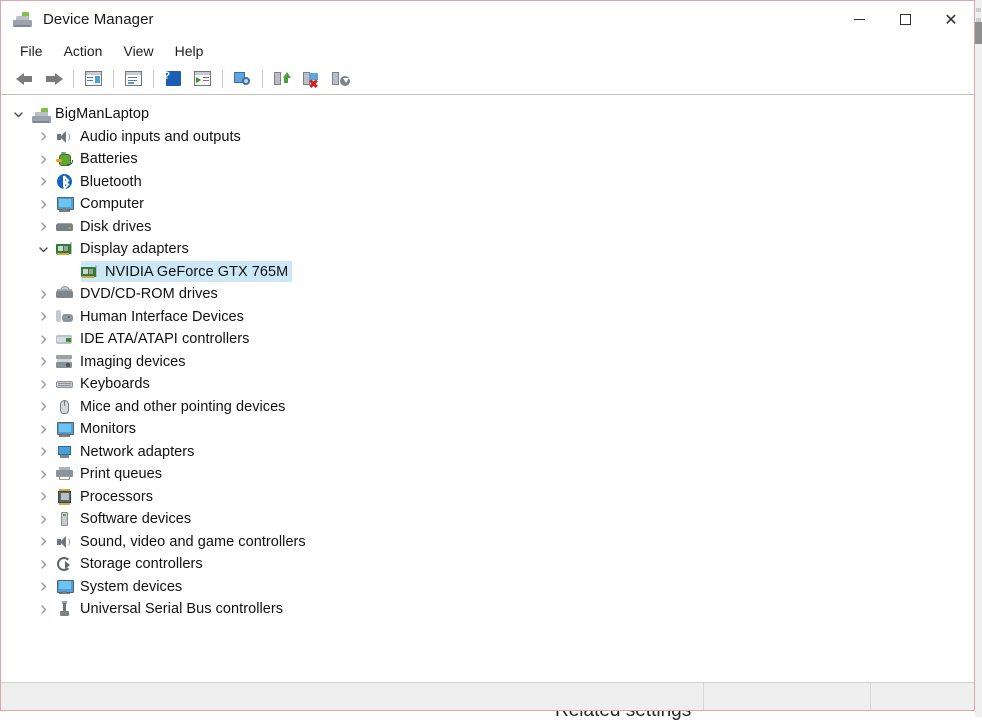 This screenshot has width=982, height=722. I want to click on back-arrow-icon, so click(25, 79).